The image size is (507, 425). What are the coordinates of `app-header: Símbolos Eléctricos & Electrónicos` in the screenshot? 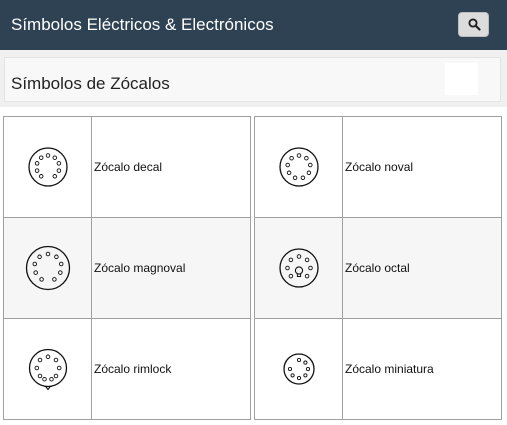 It's located at (253, 25).